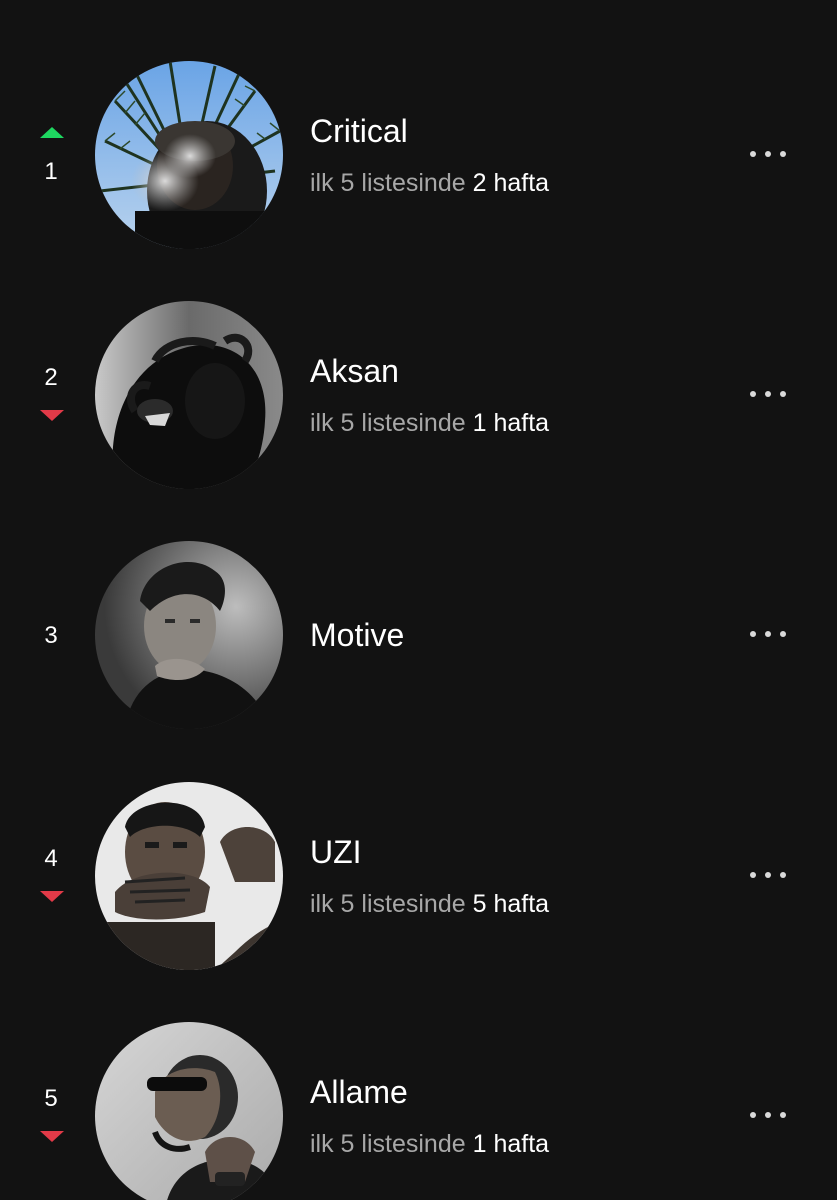 The height and width of the screenshot is (1200, 837). I want to click on item-title: Critical, so click(359, 131).